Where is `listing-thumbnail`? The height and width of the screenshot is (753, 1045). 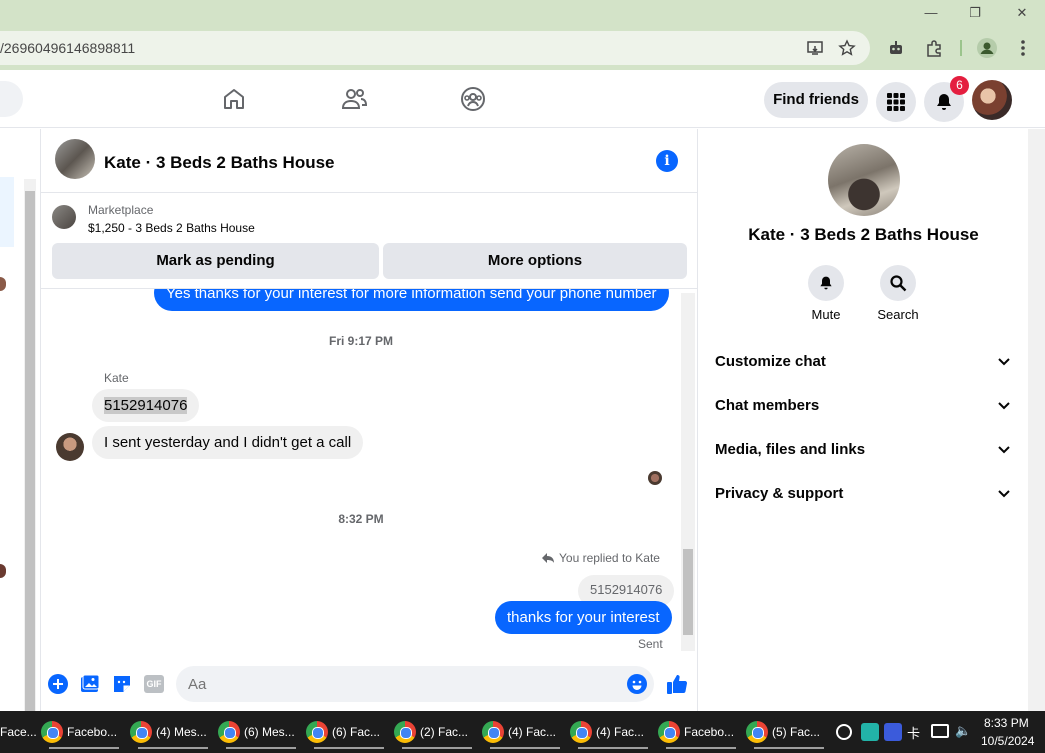
listing-thumbnail is located at coordinates (64, 217).